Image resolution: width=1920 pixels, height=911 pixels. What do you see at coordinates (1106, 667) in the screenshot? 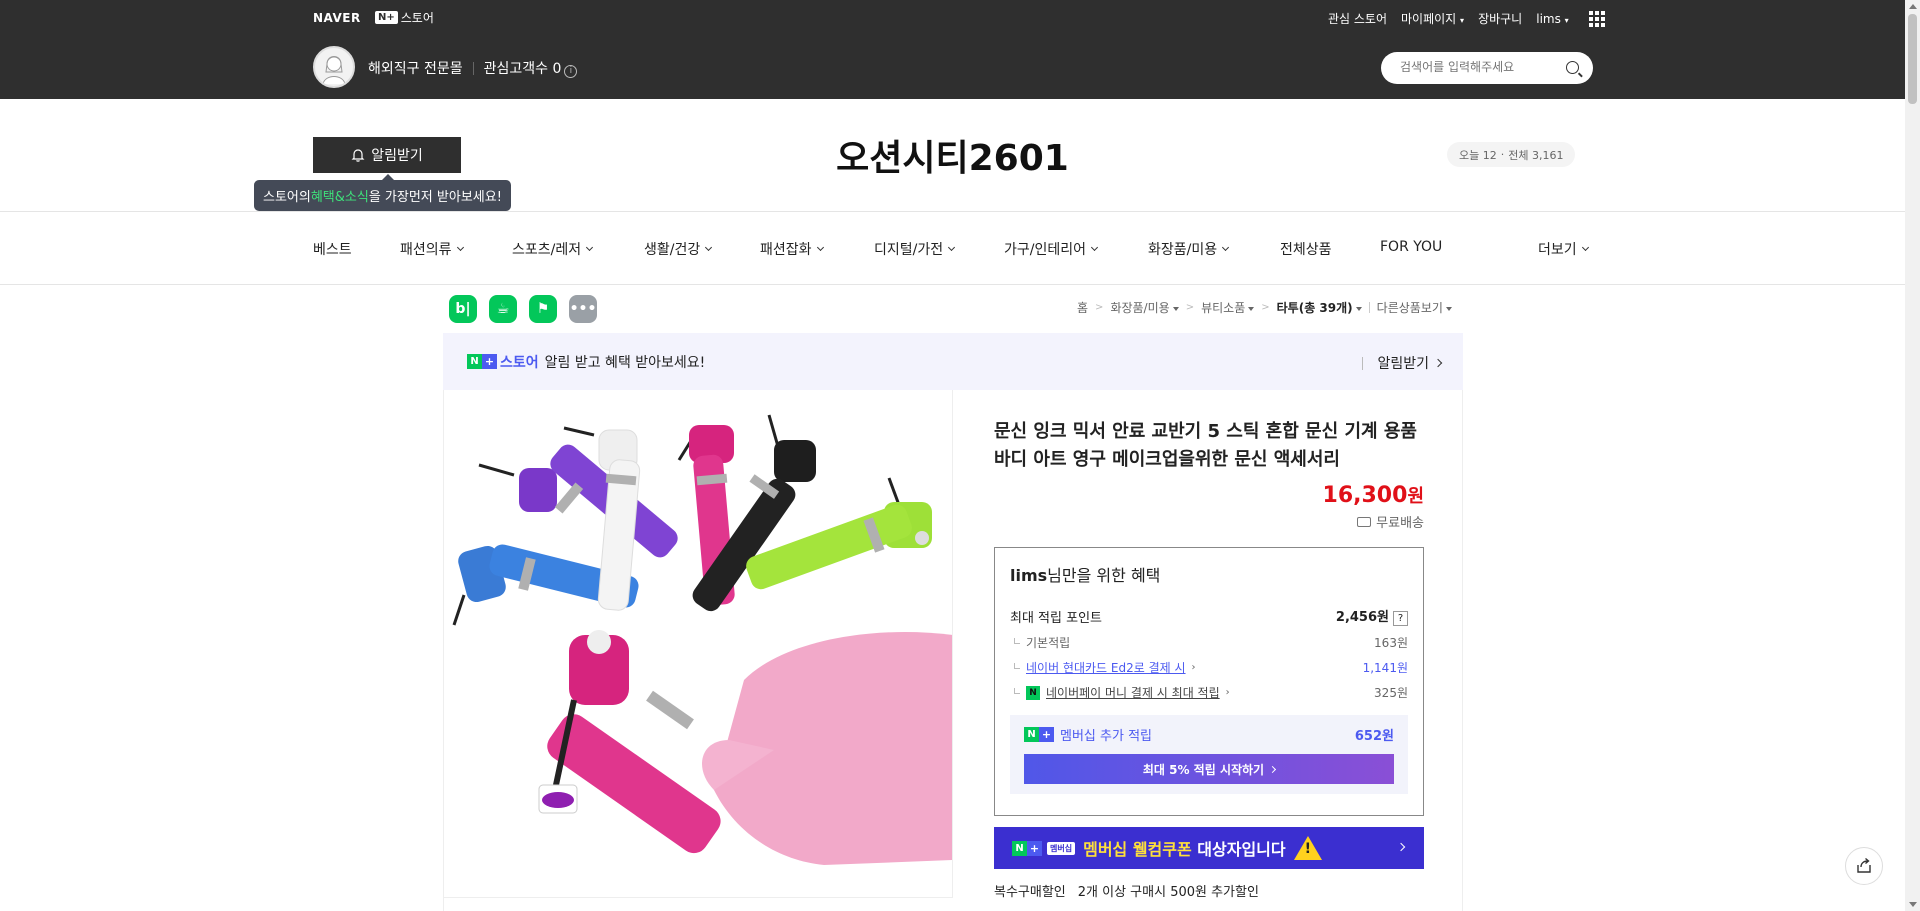
I see `card-point-link: 네이버 현대카드 Ed2로 결제 시` at bounding box center [1106, 667].